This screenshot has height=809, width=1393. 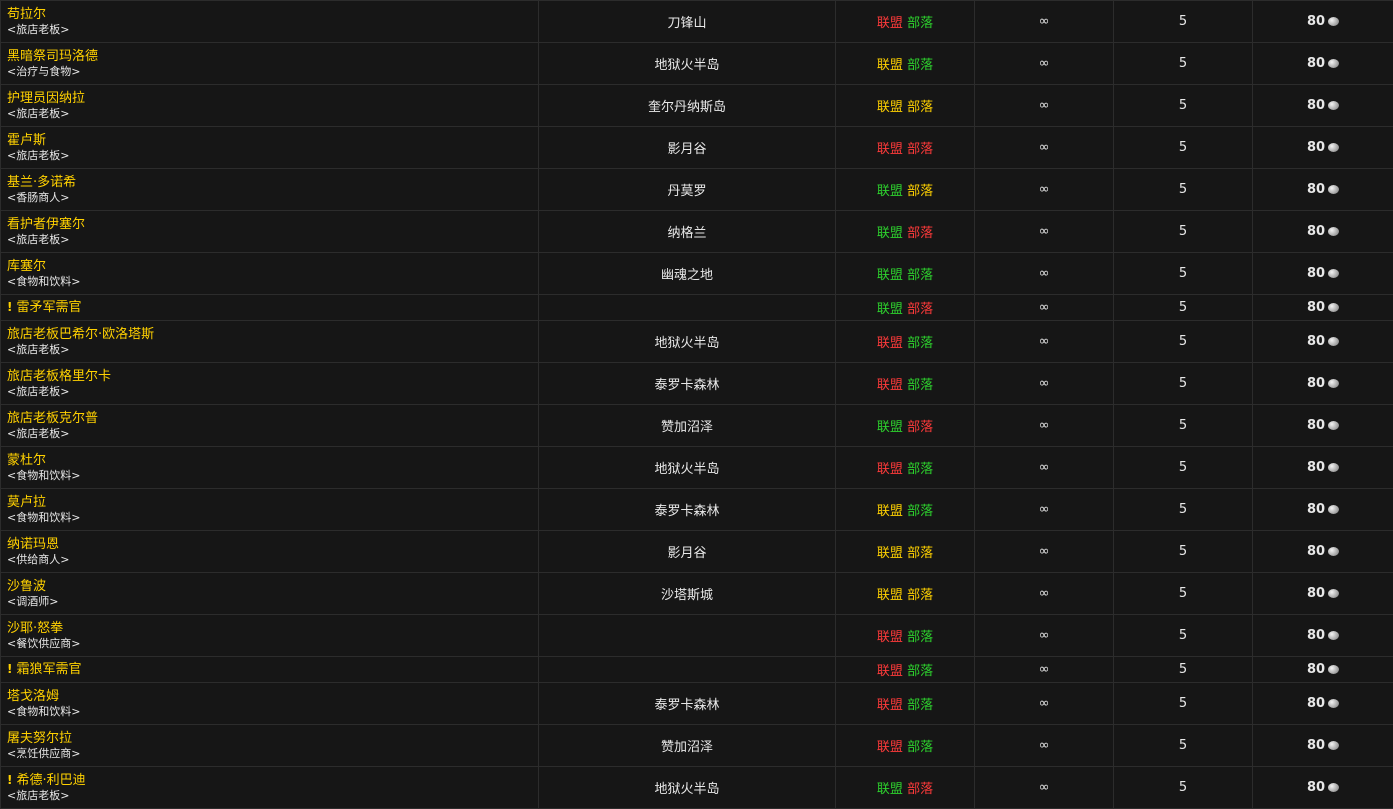 What do you see at coordinates (46, 98) in the screenshot?
I see `npc-name-link: 护理员因纳拉` at bounding box center [46, 98].